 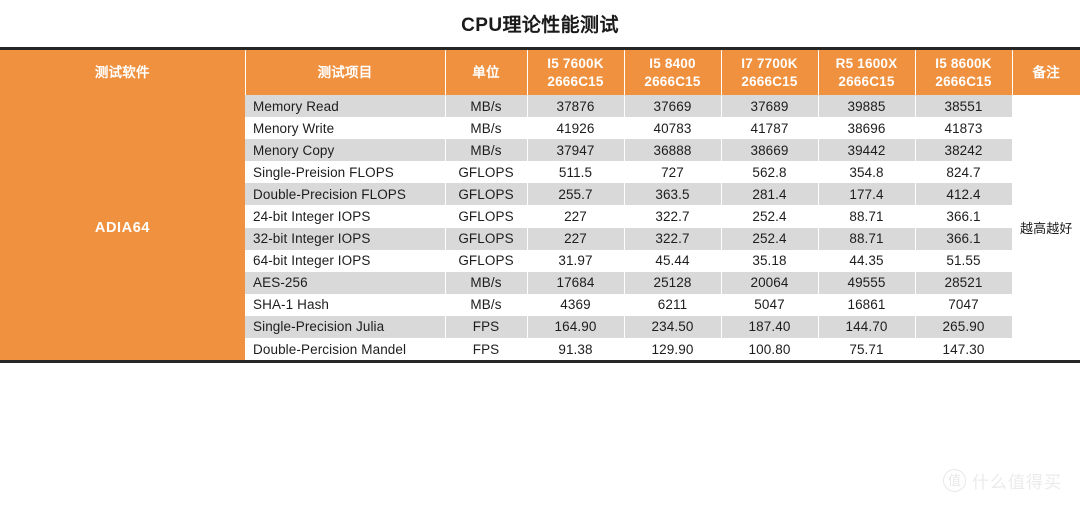 I want to click on test-item-name: Double-Precision FLOPS, so click(x=345, y=194).